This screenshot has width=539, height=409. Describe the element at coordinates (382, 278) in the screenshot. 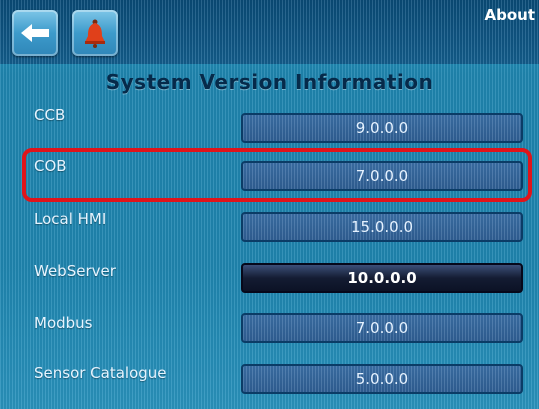

I see `version-box-webserver: 10.0.0.0` at that location.